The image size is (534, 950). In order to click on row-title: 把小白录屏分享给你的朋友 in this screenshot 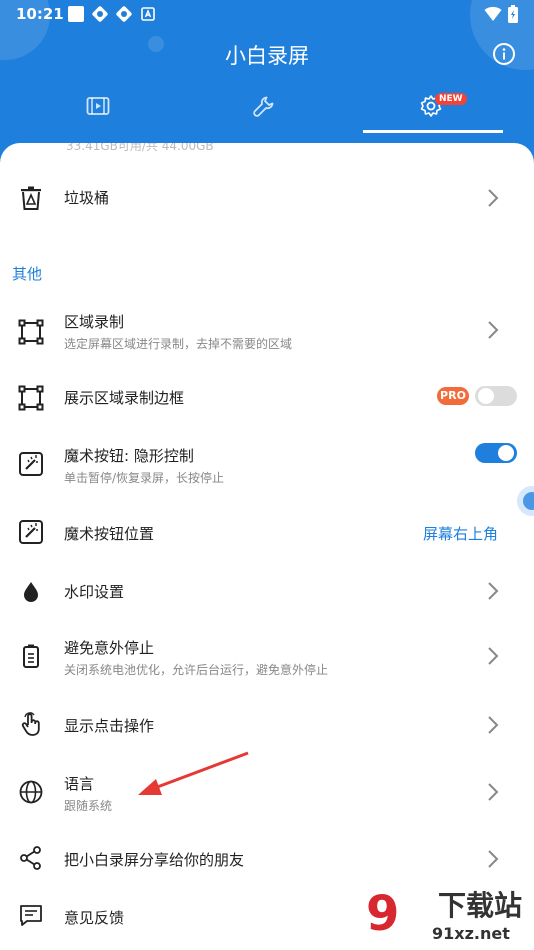, I will do `click(154, 860)`.